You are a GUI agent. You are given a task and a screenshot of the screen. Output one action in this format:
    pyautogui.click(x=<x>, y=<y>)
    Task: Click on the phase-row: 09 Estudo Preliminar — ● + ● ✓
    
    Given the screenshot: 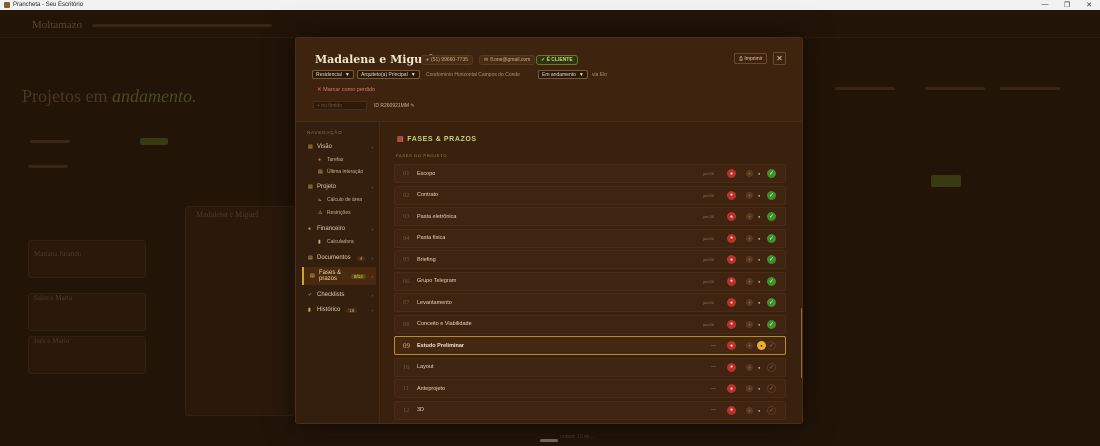 What is the action you would take?
    pyautogui.click(x=590, y=345)
    